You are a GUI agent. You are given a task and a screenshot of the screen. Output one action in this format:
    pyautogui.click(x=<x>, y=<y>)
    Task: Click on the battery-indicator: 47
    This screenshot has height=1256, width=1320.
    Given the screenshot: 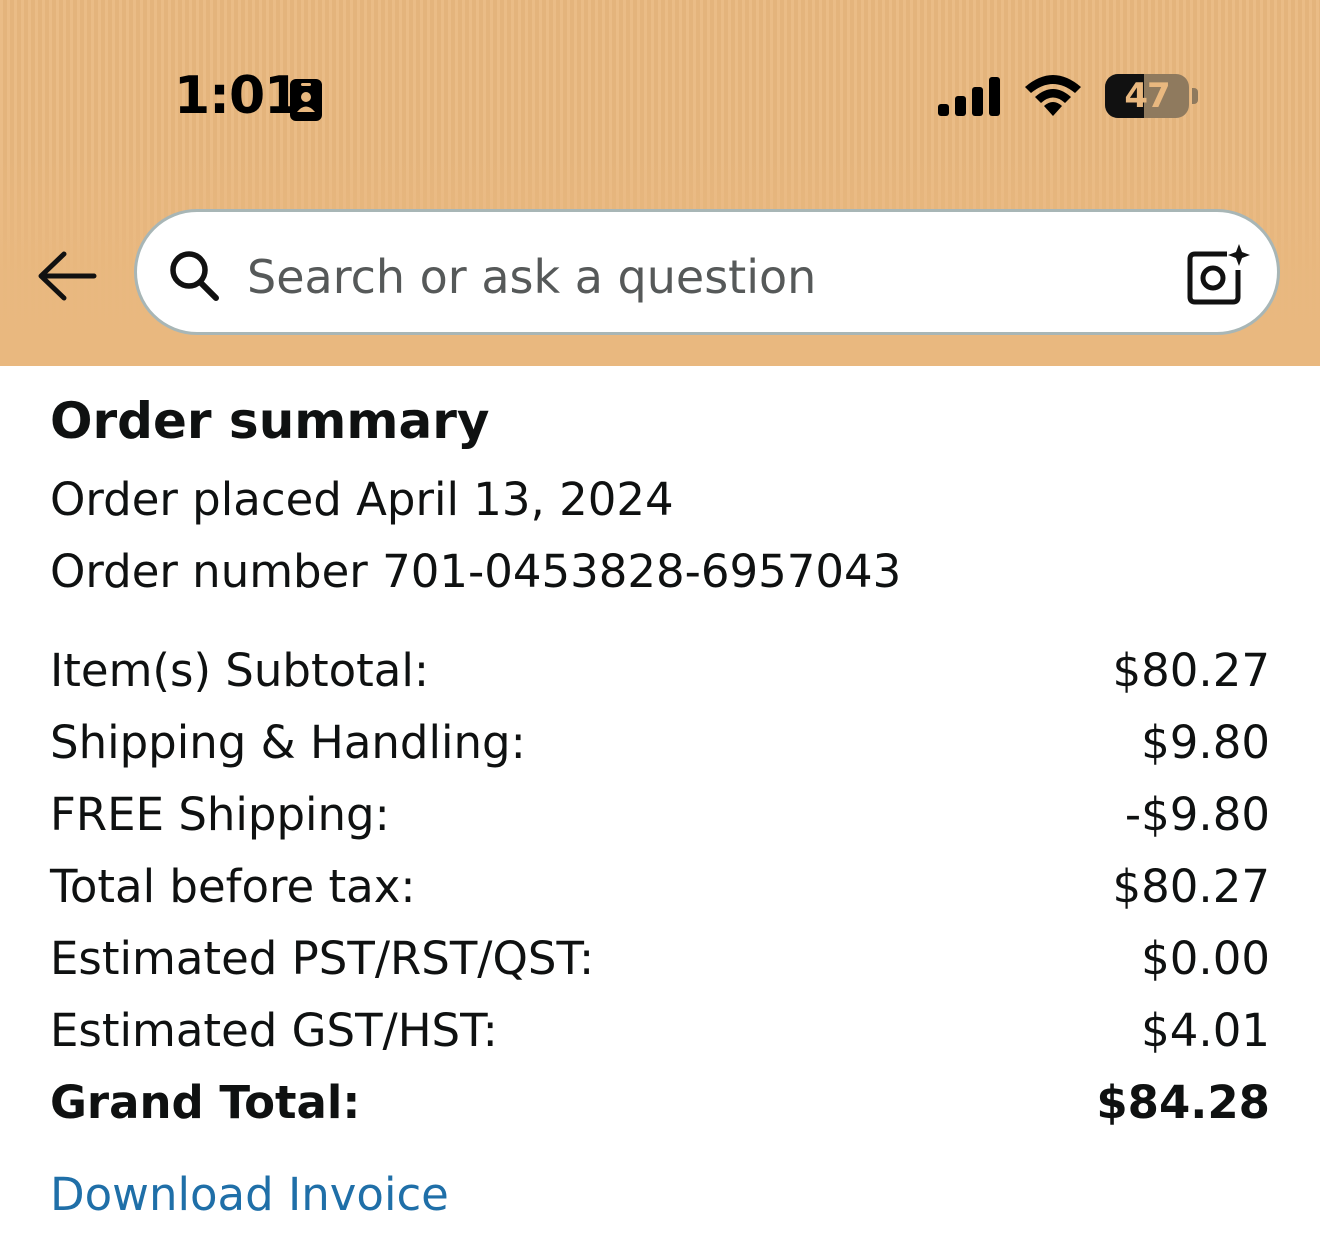 What is the action you would take?
    pyautogui.click(x=1147, y=96)
    